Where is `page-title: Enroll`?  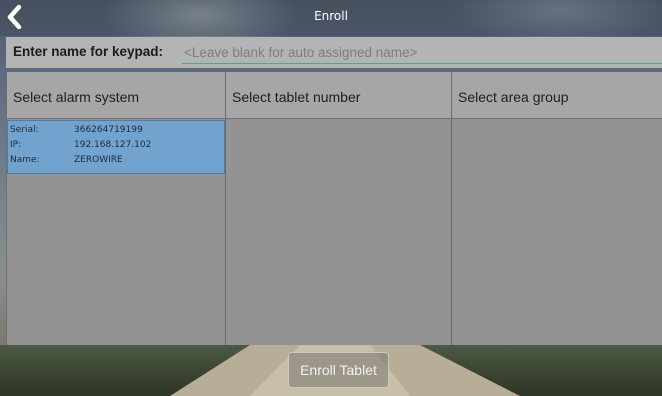
page-title: Enroll is located at coordinates (331, 16).